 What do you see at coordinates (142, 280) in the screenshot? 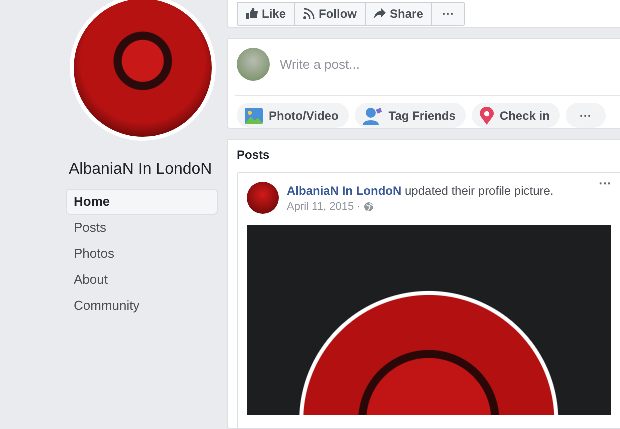
I see `nav-link: About` at bounding box center [142, 280].